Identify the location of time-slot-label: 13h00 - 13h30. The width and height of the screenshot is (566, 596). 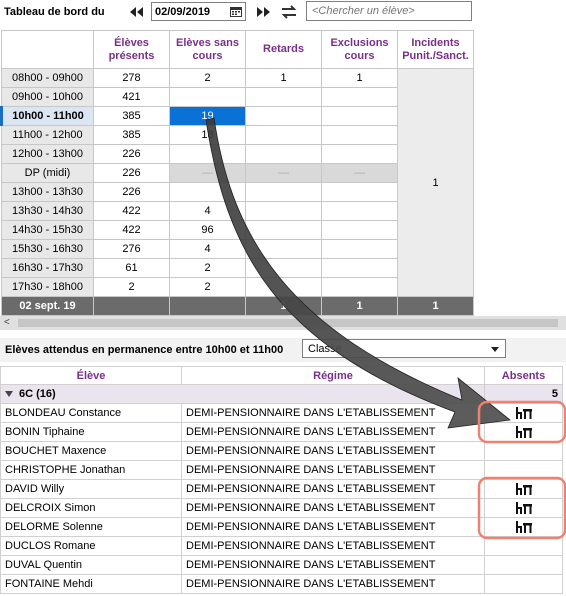
(47, 192).